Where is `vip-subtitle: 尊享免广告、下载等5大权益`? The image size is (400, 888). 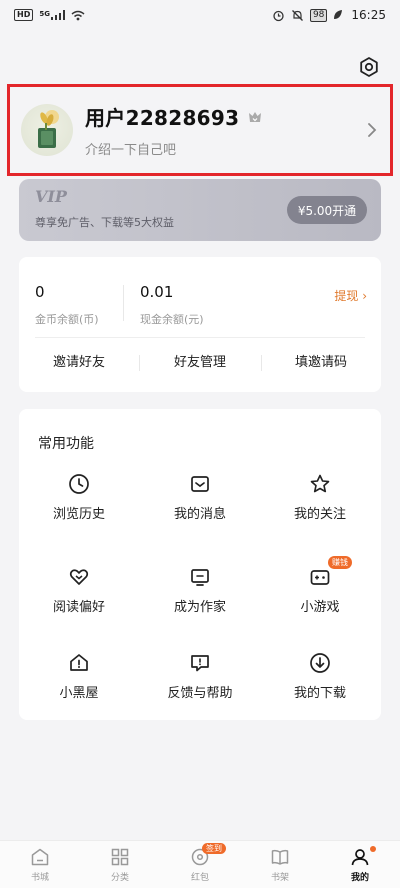
vip-subtitle: 尊享免广告、下载等5大权益 is located at coordinates (104, 222).